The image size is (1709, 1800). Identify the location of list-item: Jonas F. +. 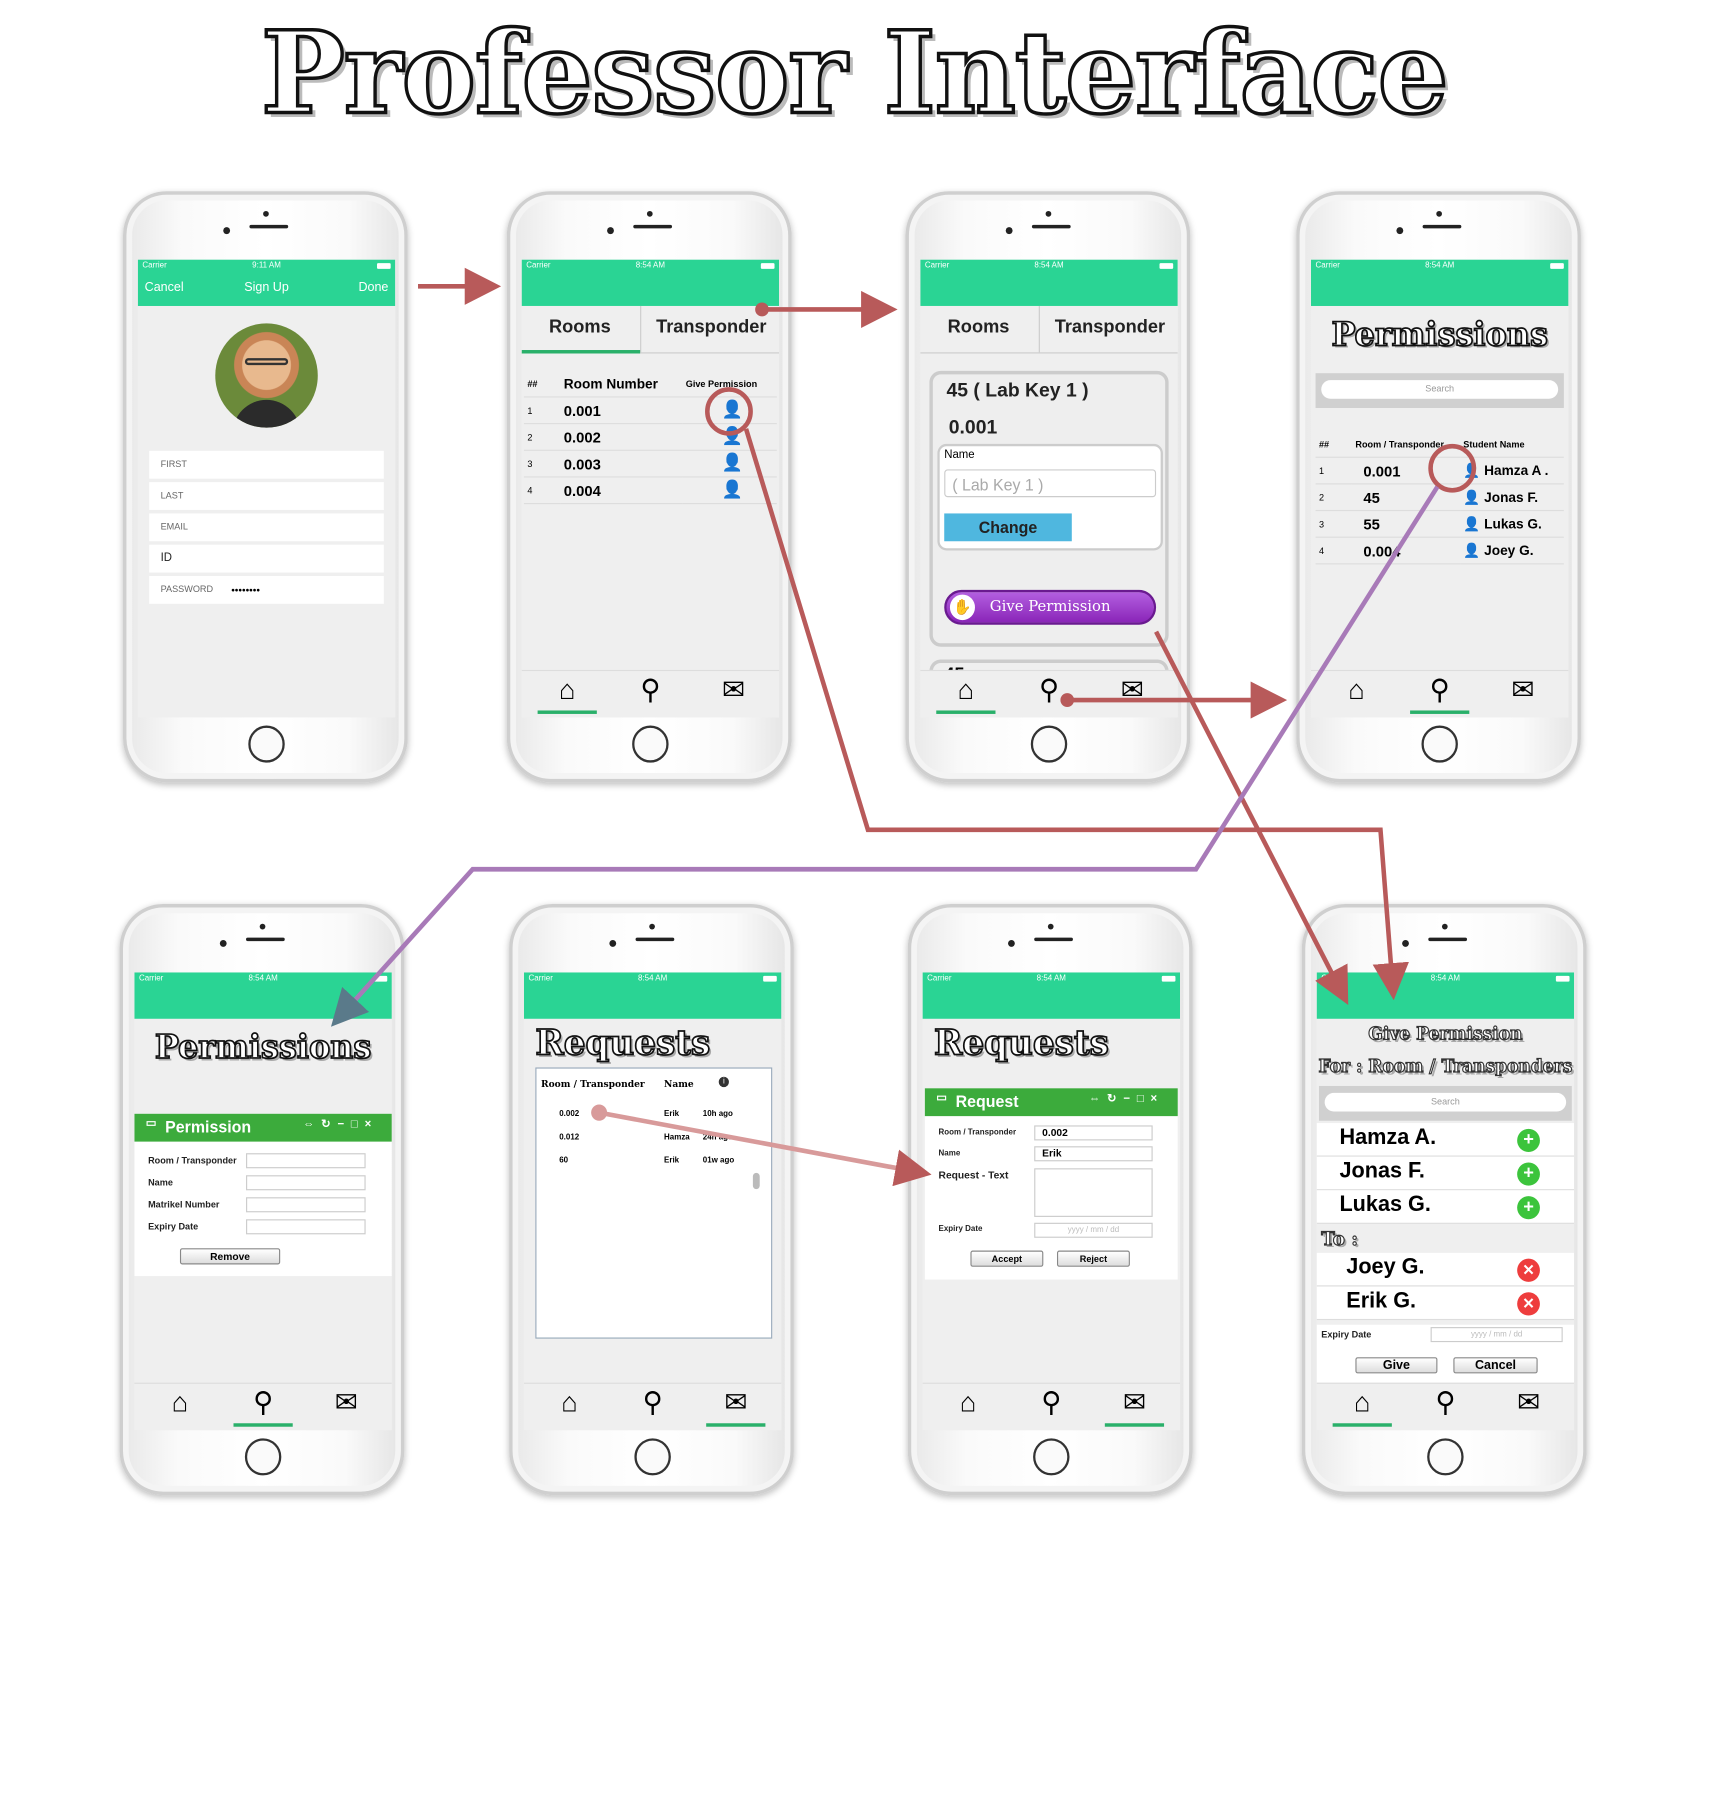
(1445, 1173).